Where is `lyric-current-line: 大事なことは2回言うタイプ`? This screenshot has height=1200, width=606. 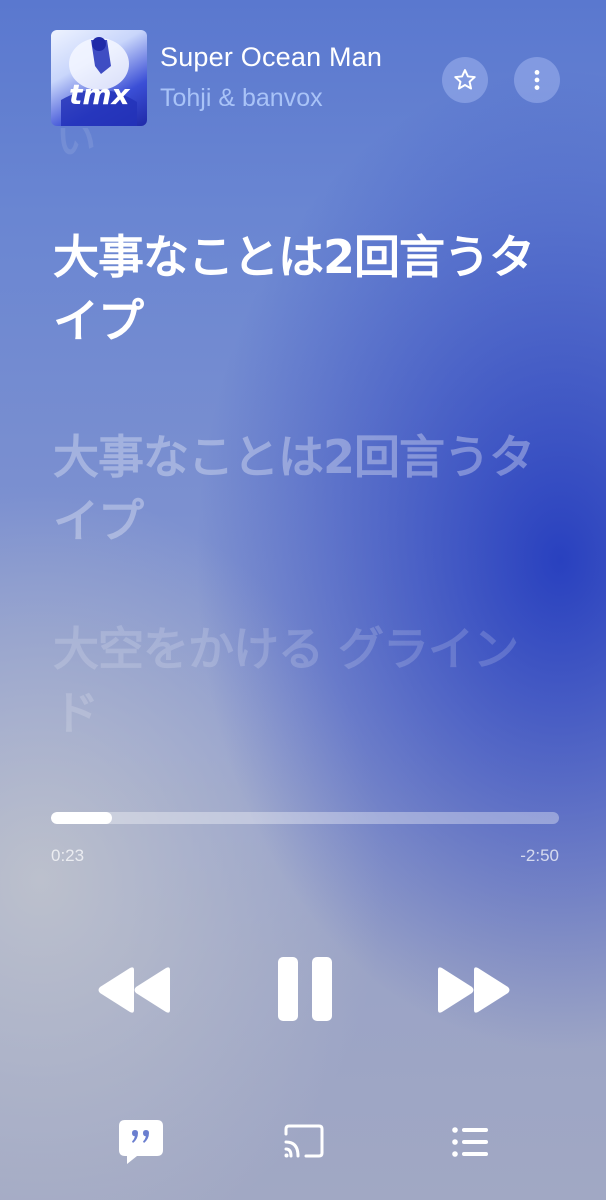 lyric-current-line: 大事なことは2回言うタイプ is located at coordinates (303, 289).